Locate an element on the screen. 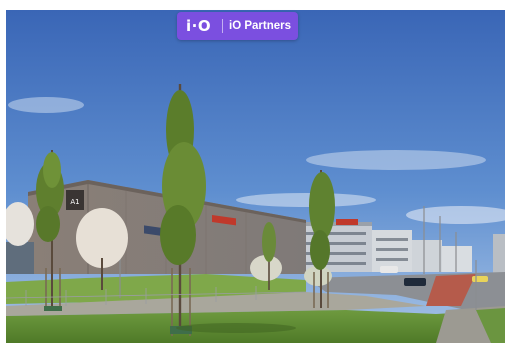  tree-guard is located at coordinates (53, 308).